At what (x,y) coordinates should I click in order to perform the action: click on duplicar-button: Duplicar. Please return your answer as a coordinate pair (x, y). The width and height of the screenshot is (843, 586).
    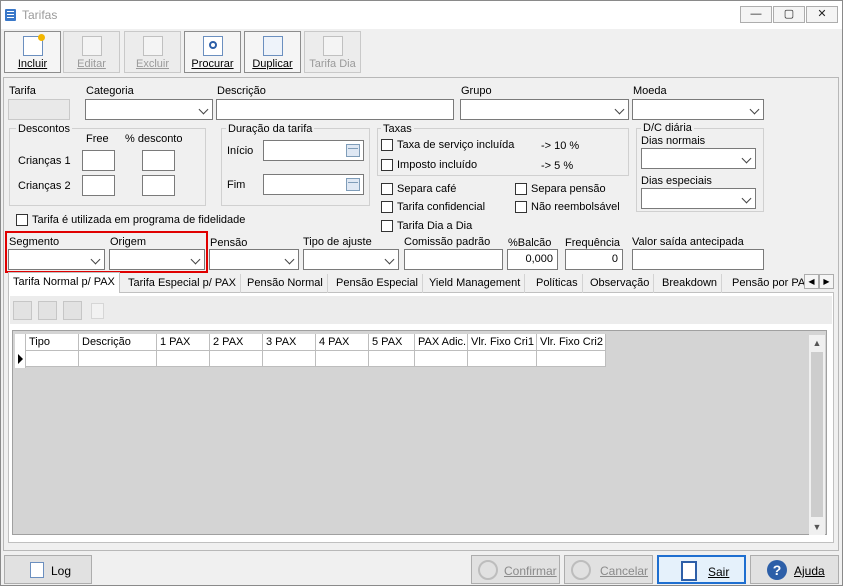
    Looking at the image, I should click on (272, 52).